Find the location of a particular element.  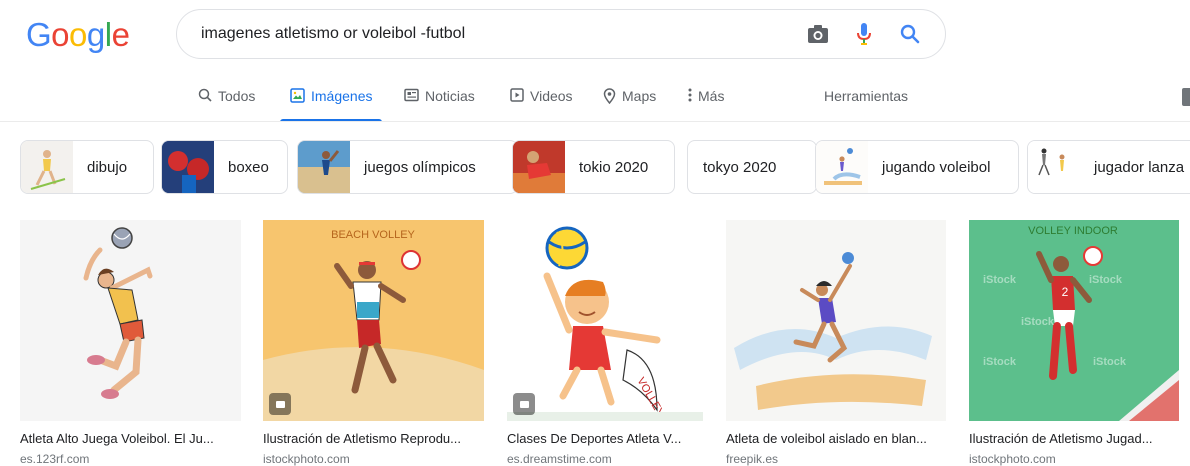

chip-label: tokyo 2020 is located at coordinates (740, 167).